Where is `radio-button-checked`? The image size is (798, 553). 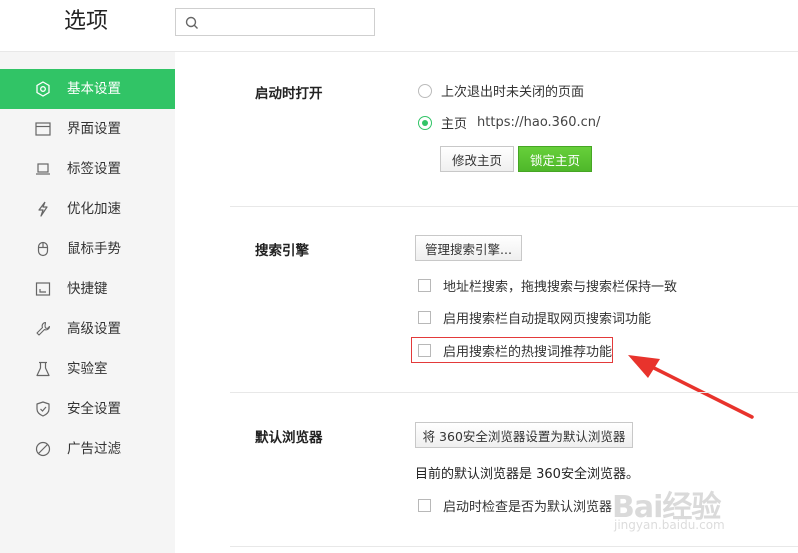
radio-button-checked is located at coordinates (425, 122).